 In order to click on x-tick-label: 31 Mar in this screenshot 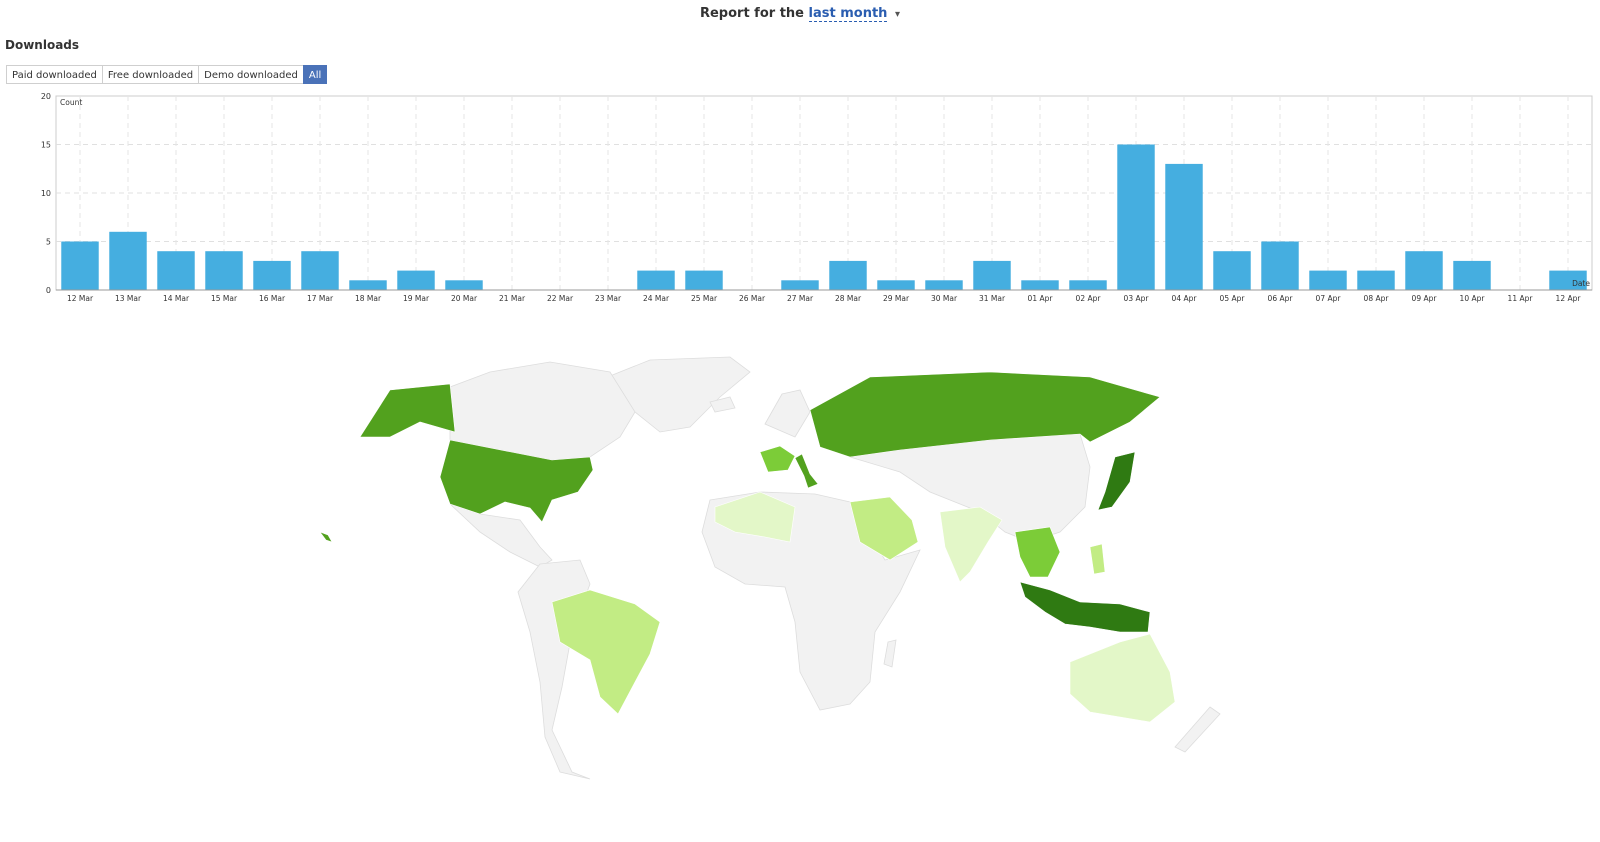, I will do `click(992, 298)`.